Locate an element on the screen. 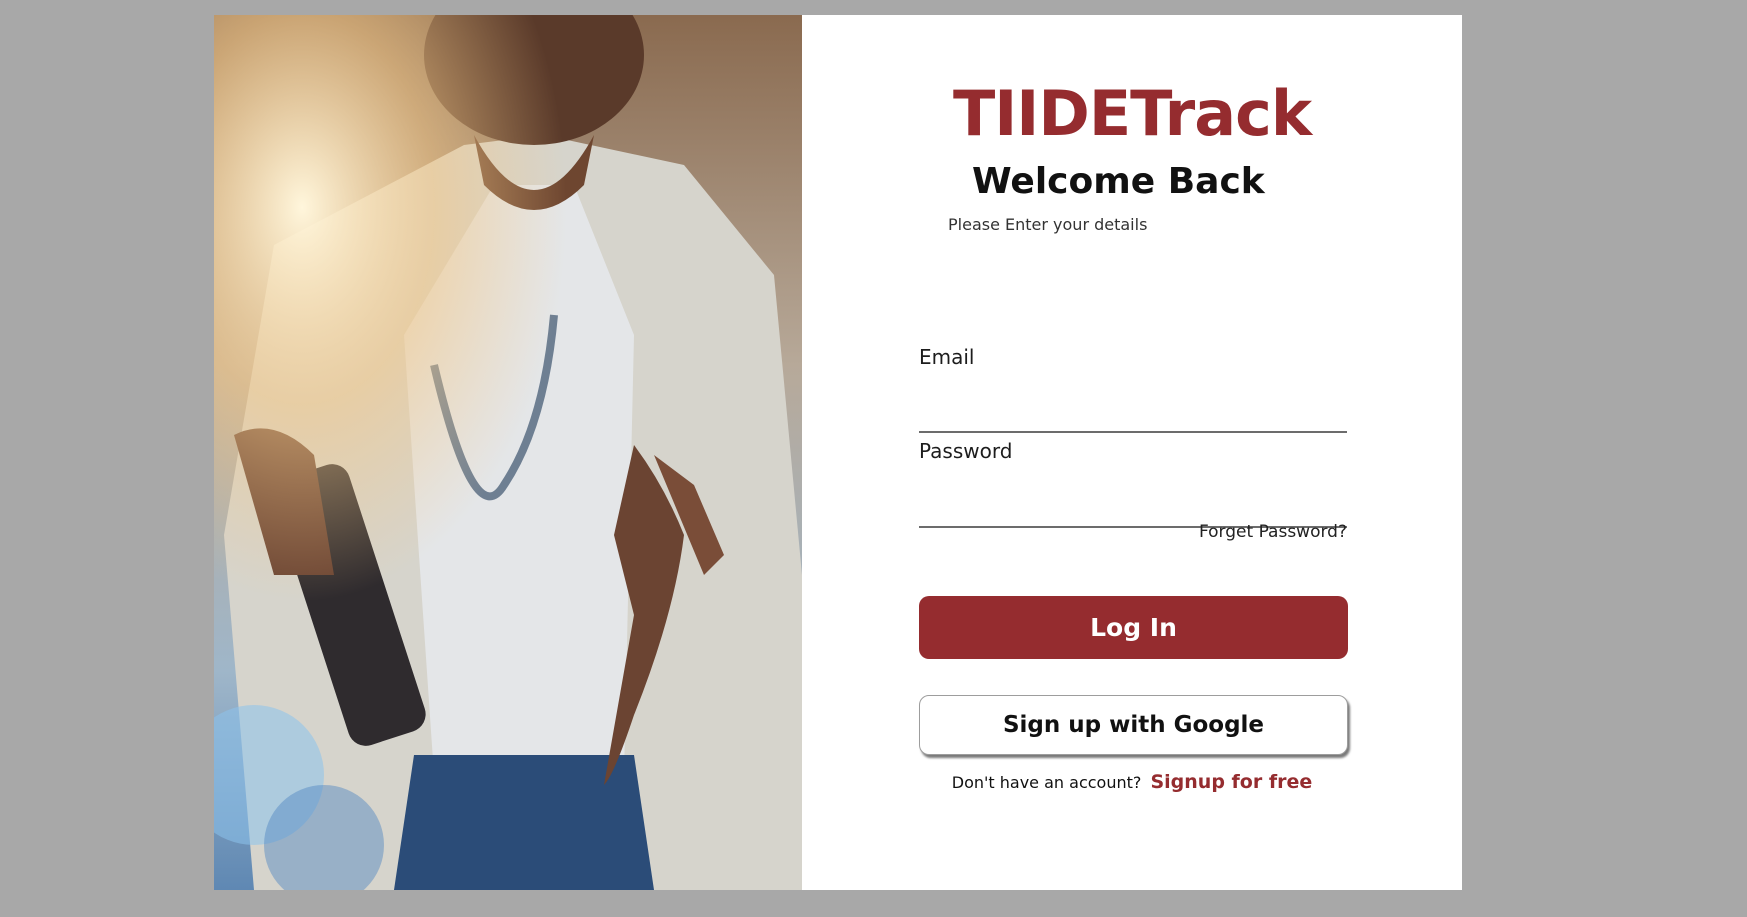 This screenshot has width=1747, height=917. page-title: Welcome Back is located at coordinates (1118, 181).